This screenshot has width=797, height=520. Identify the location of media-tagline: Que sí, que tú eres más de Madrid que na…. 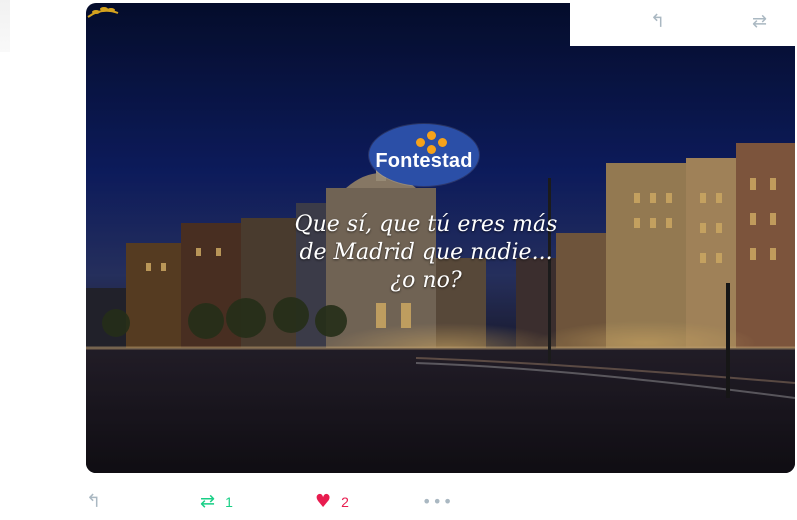
(426, 253).